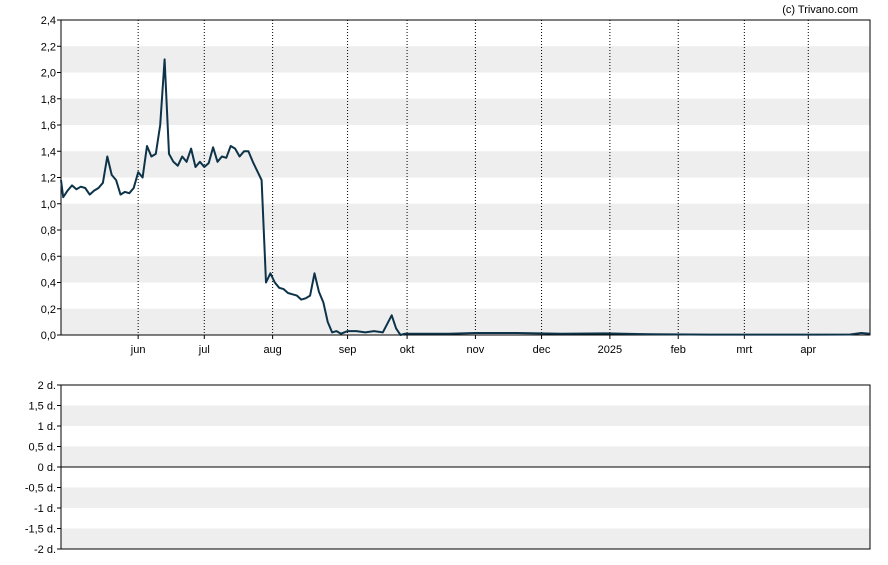 This screenshot has height=565, width=888. I want to click on upper-x-axis: jun jul aug sep okt nov dec 2025 feb mrt apr, so click(473, 345).